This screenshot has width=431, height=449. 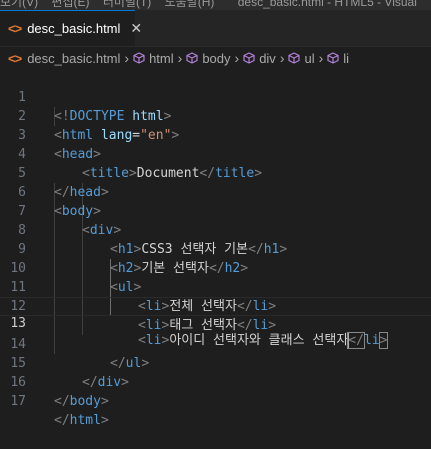 What do you see at coordinates (215, 381) in the screenshot?
I see `code-line: 16 </body>` at bounding box center [215, 381].